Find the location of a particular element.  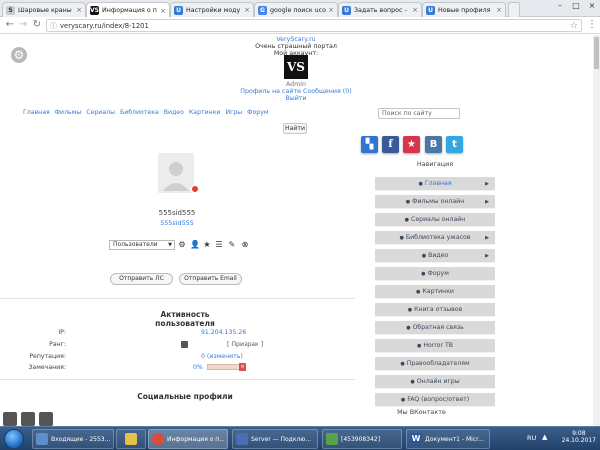

tab-title: Шаровые краны is located at coordinates (45, 10).